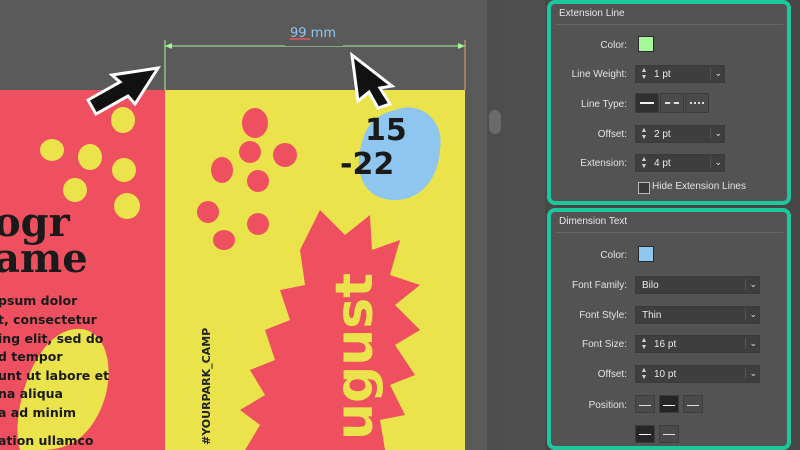 This screenshot has width=800, height=450. Describe the element at coordinates (355, 356) in the screenshot. I see `poster-month-text: ugust` at that location.